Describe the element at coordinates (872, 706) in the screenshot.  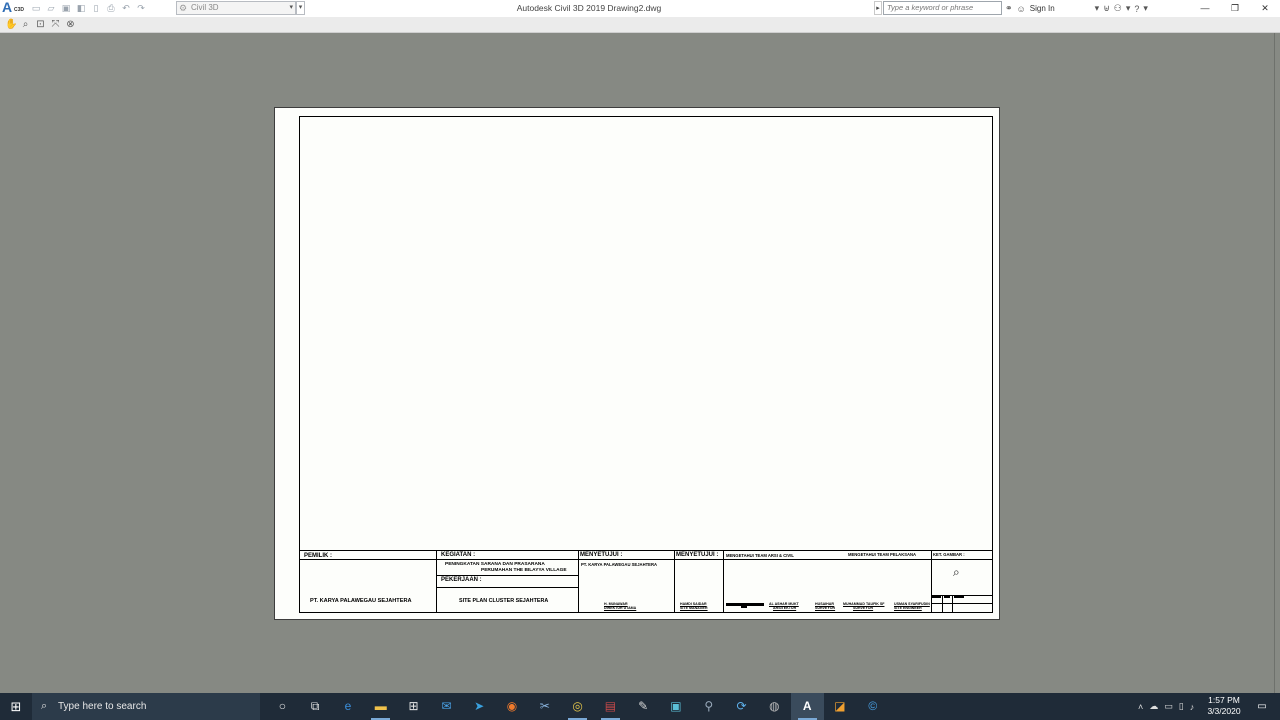
I see `ccleaner-icon: ©` at that location.